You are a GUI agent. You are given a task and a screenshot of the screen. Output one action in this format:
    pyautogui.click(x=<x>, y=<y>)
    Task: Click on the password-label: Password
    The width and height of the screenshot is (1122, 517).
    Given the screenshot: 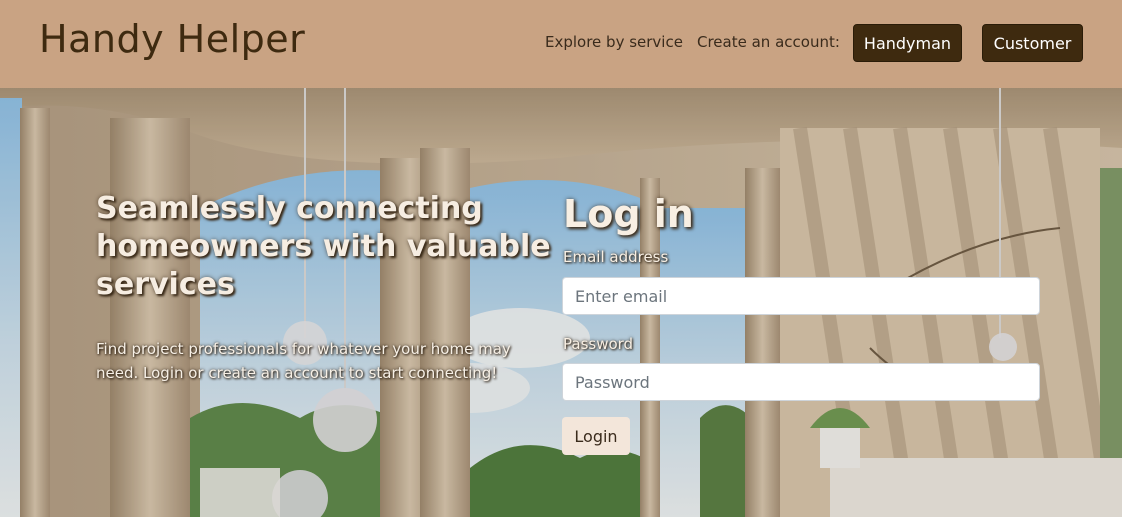 What is the action you would take?
    pyautogui.click(x=598, y=344)
    